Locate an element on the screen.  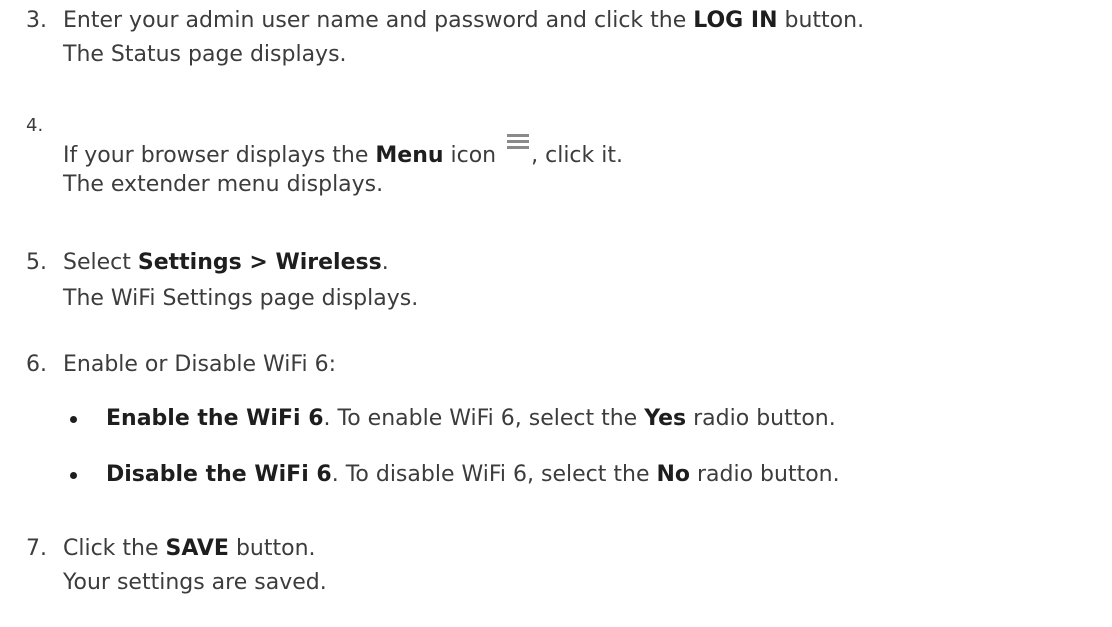
step-number: 6. is located at coordinates (36, 364).